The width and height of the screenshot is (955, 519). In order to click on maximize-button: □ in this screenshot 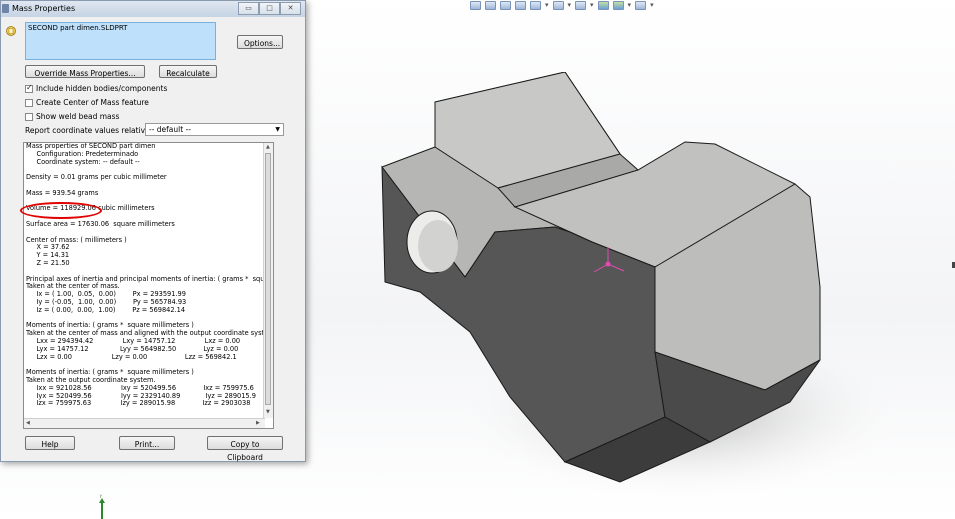, I will do `click(269, 8)`.